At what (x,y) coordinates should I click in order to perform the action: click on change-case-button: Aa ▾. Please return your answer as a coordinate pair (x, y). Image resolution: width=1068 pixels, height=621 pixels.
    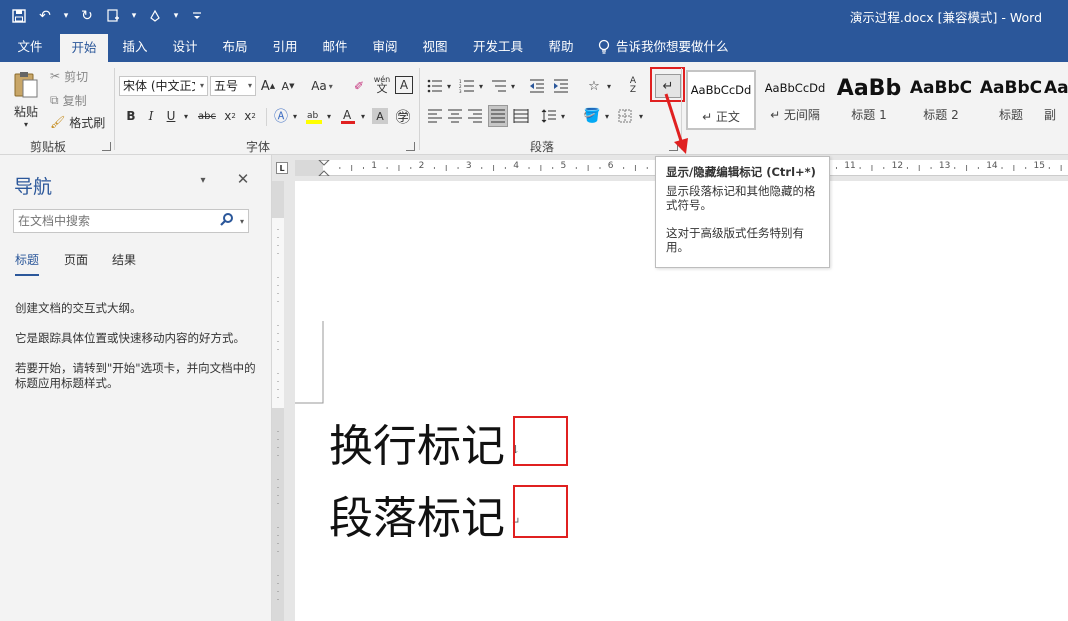
    Looking at the image, I should click on (322, 86).